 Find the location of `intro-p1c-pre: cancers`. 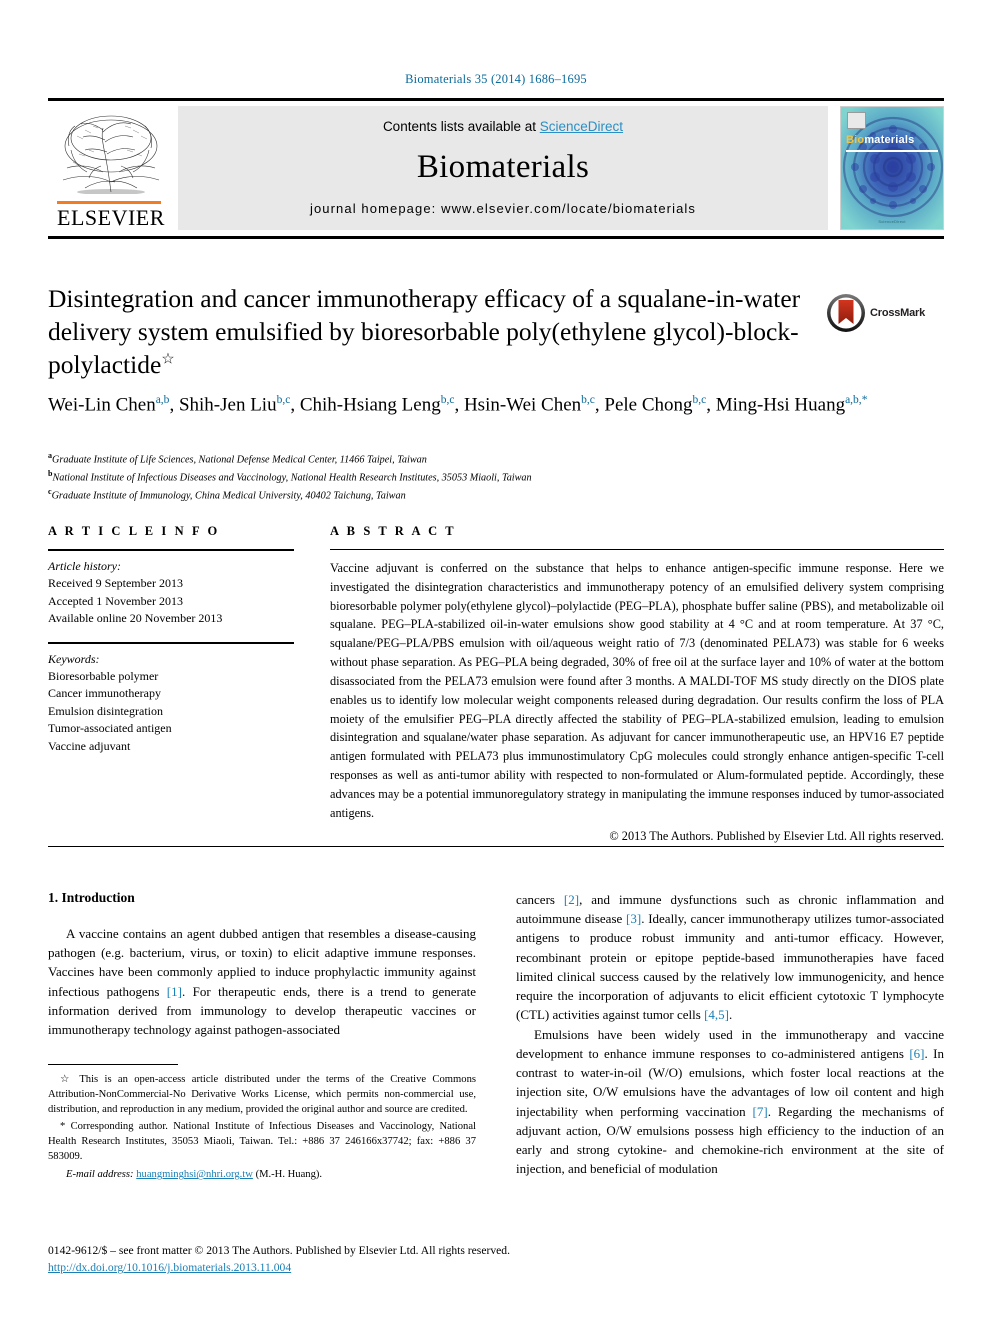

intro-p1c-pre: cancers is located at coordinates (540, 899).